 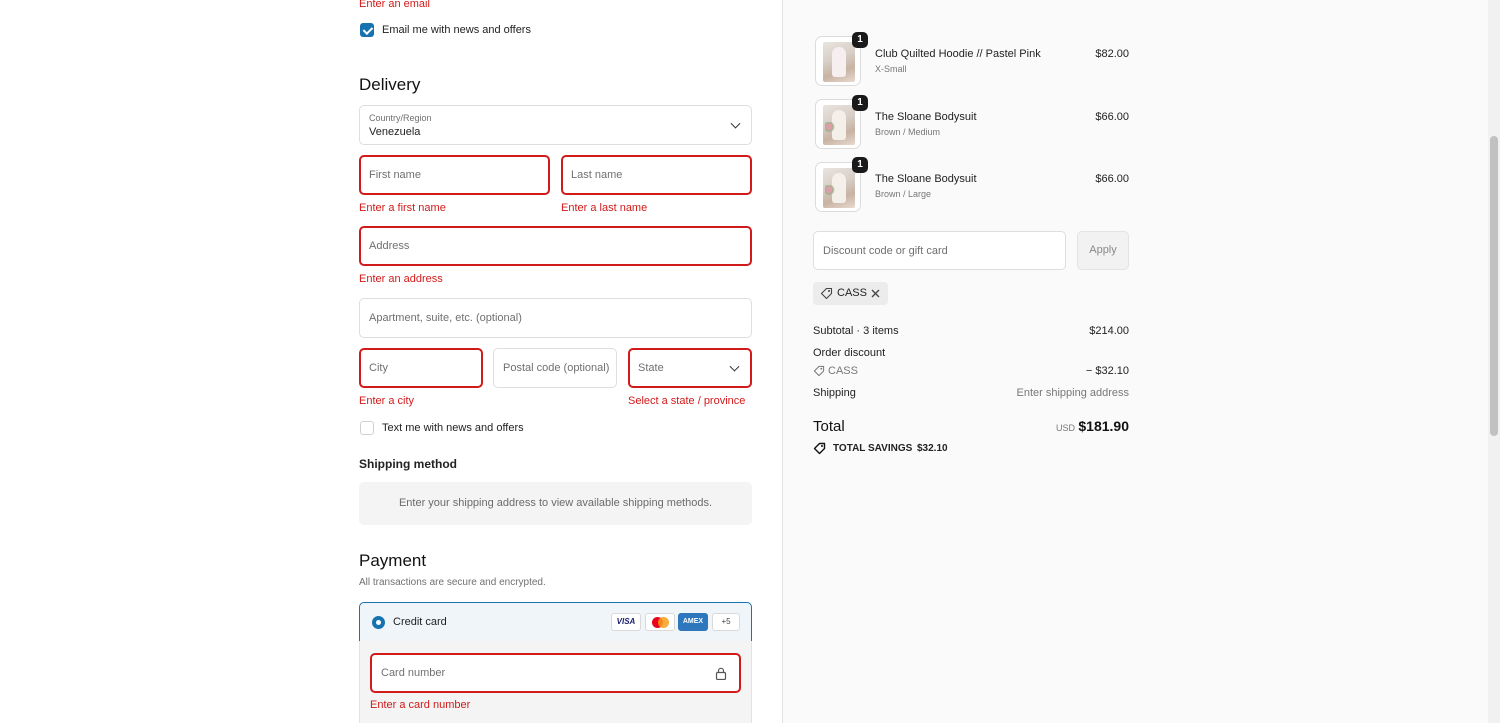 What do you see at coordinates (400, 118) in the screenshot?
I see `country-label: Country/Region` at bounding box center [400, 118].